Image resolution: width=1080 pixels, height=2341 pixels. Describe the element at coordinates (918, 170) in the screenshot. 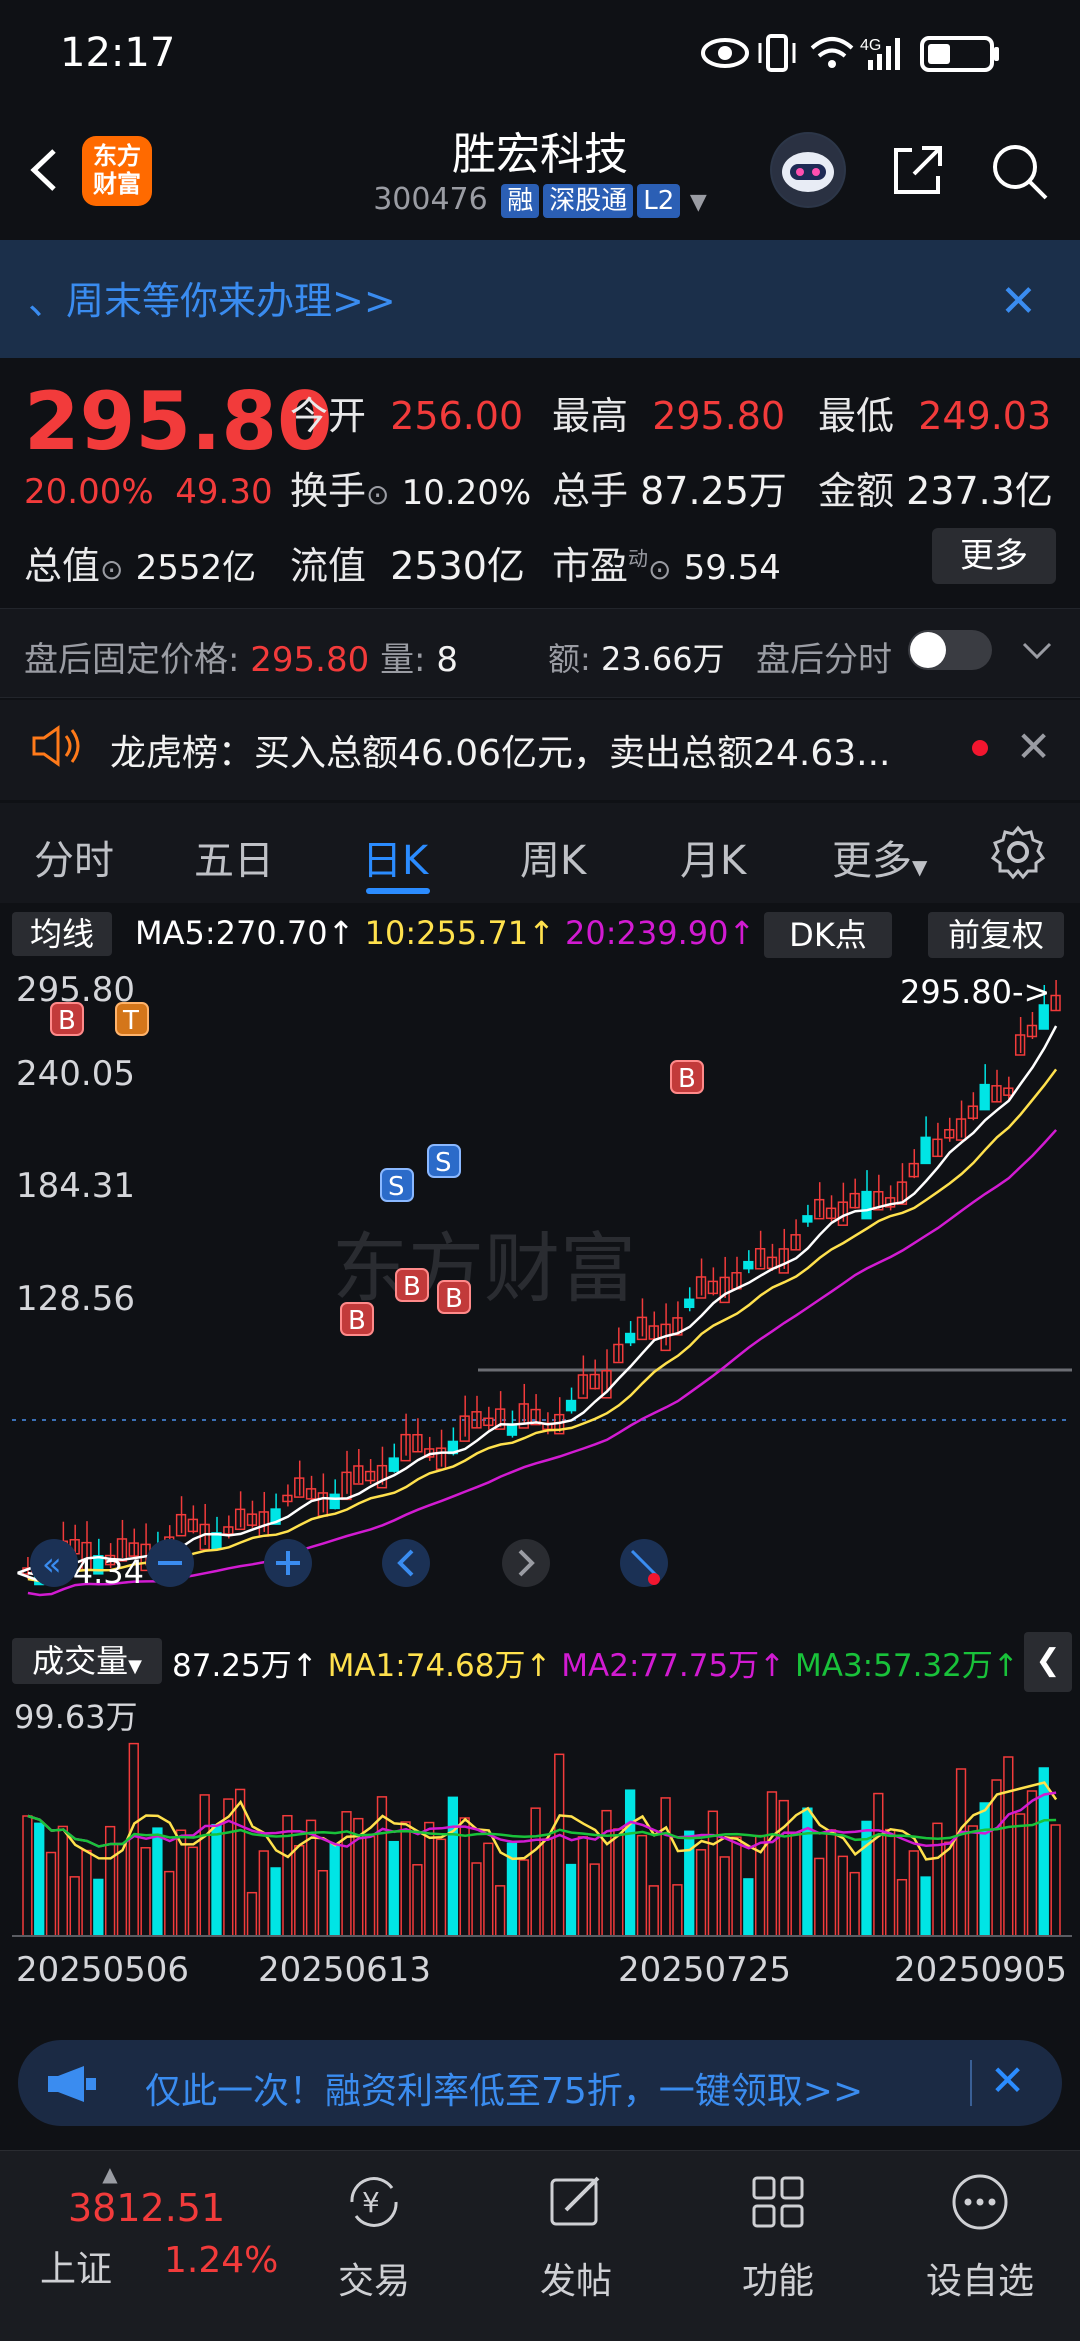

I see `share-icon` at that location.